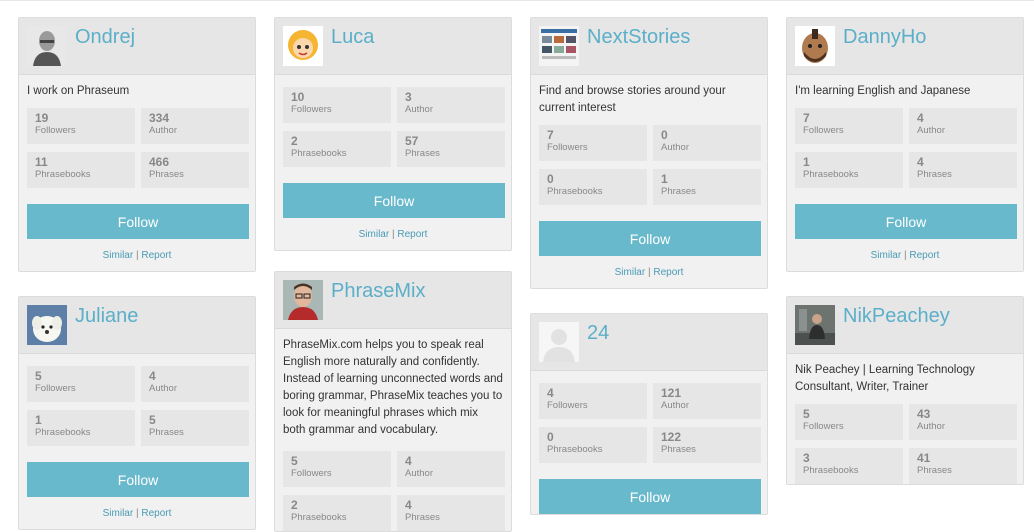 The width and height of the screenshot is (1034, 532). Describe the element at coordinates (298, 97) in the screenshot. I see `stat-value: 10` at that location.